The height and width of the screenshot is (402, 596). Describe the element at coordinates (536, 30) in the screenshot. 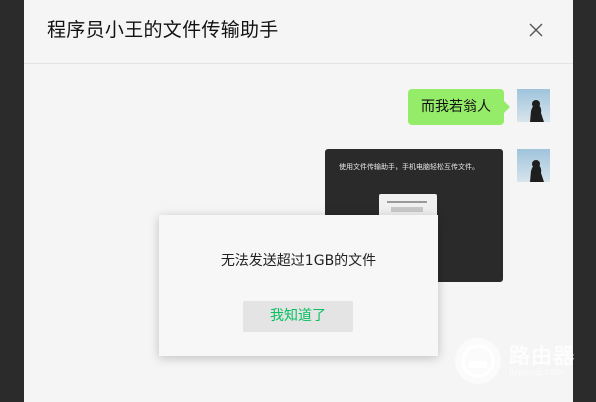

I see `close-icon` at that location.